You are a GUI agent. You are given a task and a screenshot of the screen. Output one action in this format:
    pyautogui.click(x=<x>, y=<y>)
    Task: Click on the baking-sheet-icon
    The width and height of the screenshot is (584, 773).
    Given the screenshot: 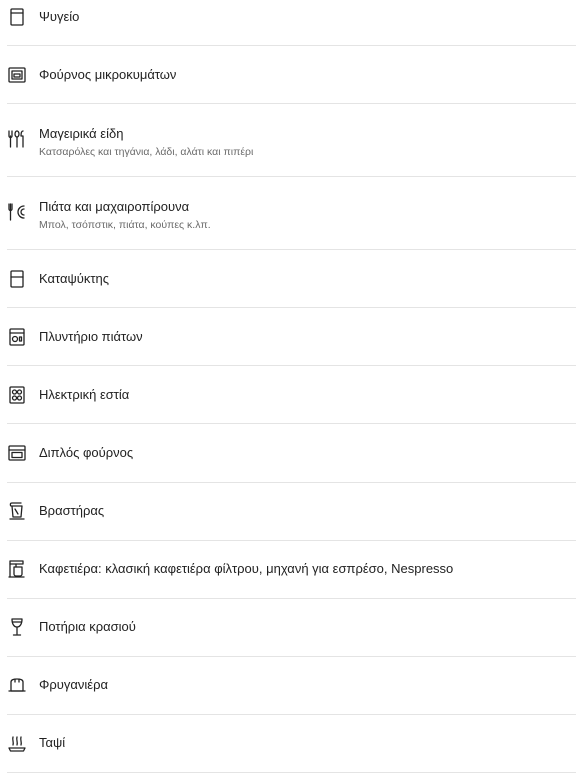 What is the action you would take?
    pyautogui.click(x=17, y=743)
    